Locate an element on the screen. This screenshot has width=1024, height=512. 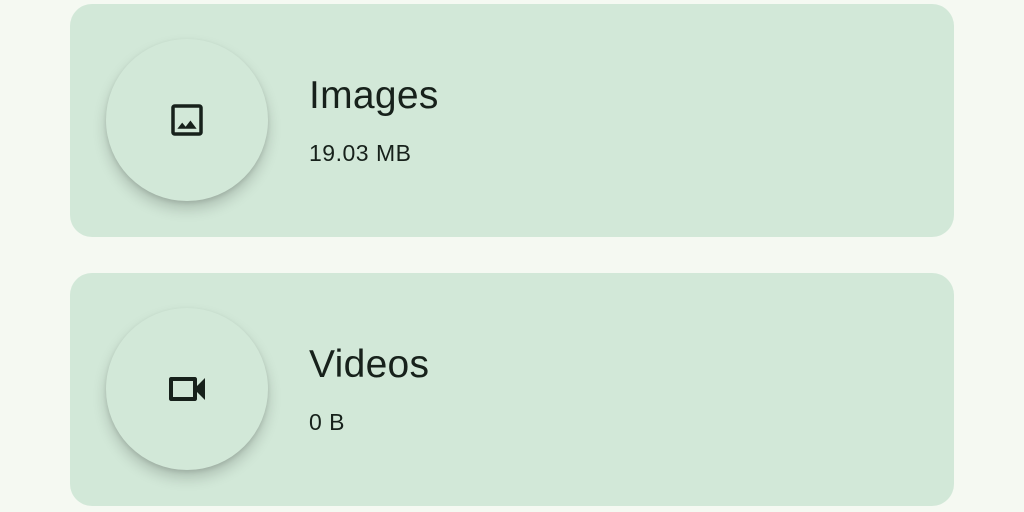
image-icon is located at coordinates (187, 120).